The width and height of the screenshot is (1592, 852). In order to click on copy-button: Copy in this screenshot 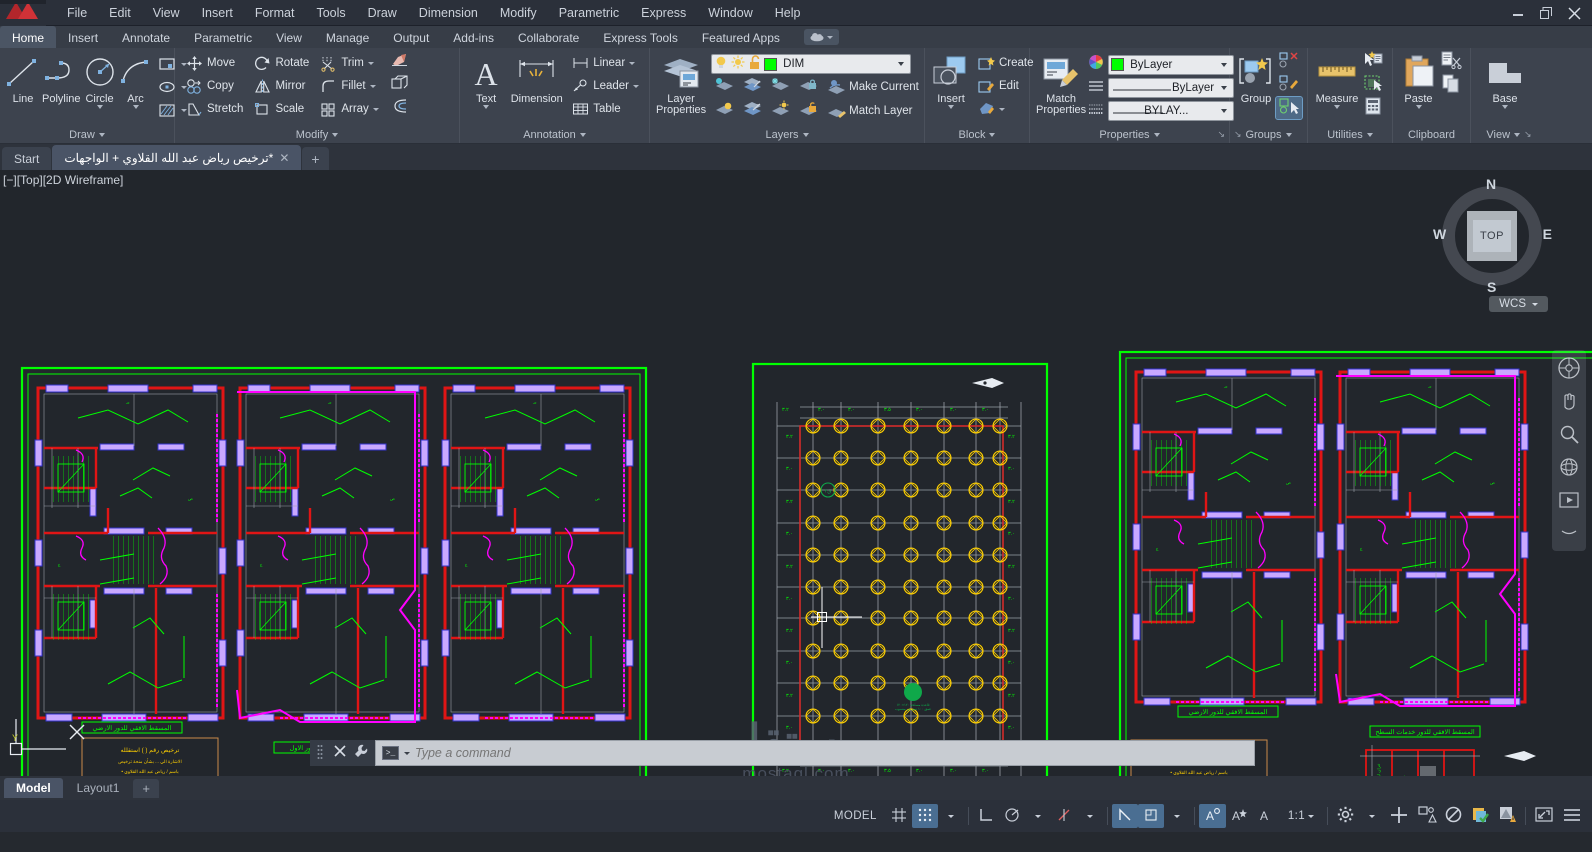, I will do `click(214, 86)`.